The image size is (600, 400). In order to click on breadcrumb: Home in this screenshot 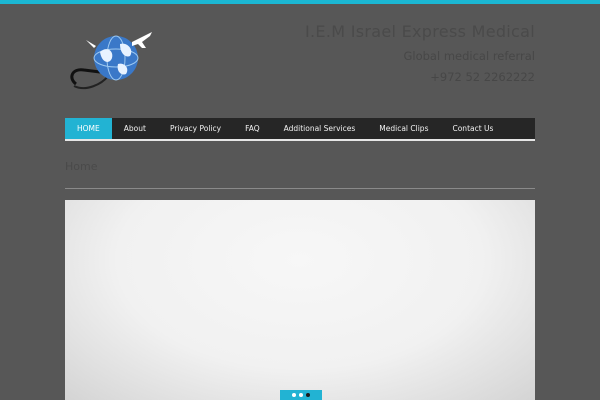, I will do `click(81, 166)`.